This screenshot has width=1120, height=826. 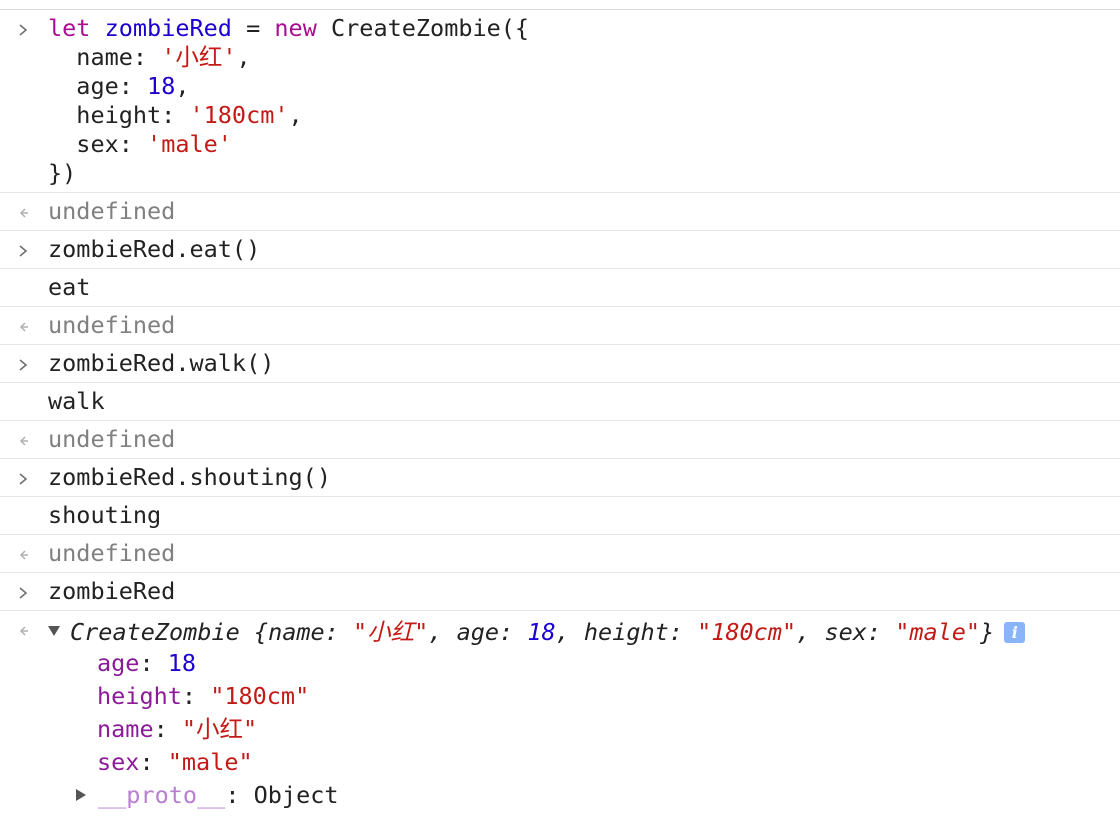 I want to click on console-log-row: walk, so click(x=560, y=402).